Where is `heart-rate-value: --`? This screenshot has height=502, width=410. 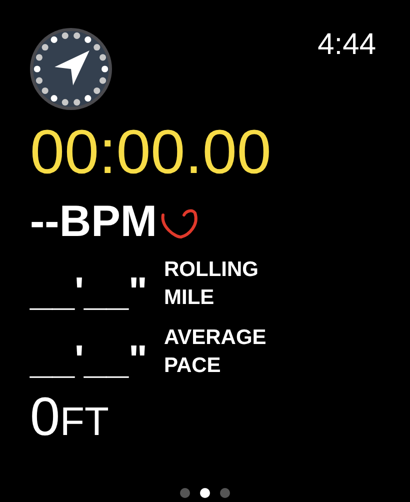
heart-rate-value: -- is located at coordinates (45, 222).